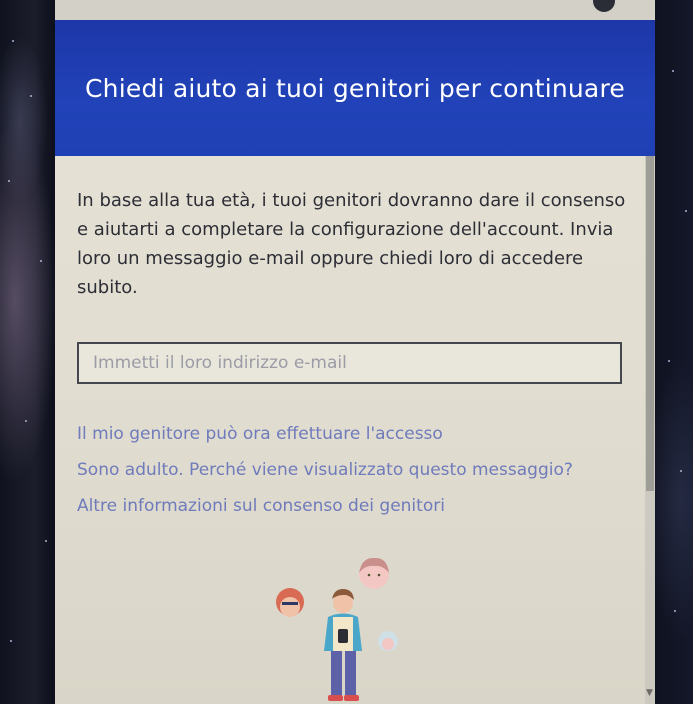  Describe the element at coordinates (604, 6) in the screenshot. I see `window-corner-shape` at that location.